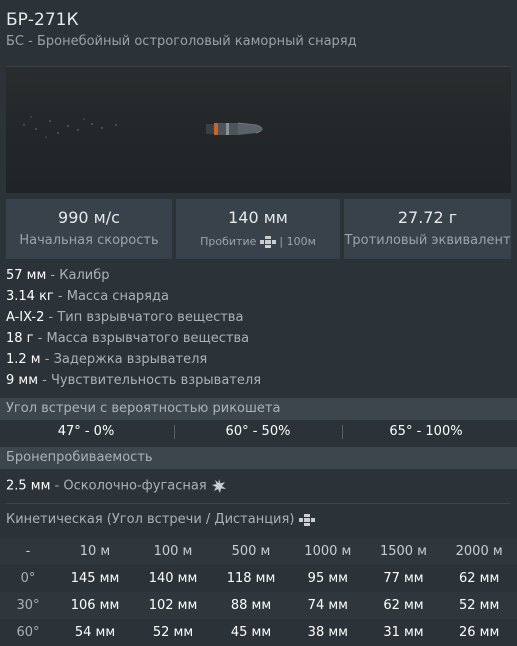 This screenshot has height=646, width=517. Describe the element at coordinates (125, 317) in the screenshot. I see `property-explosive-type: A-IX-2 - Тип взрывчатого вещества` at that location.